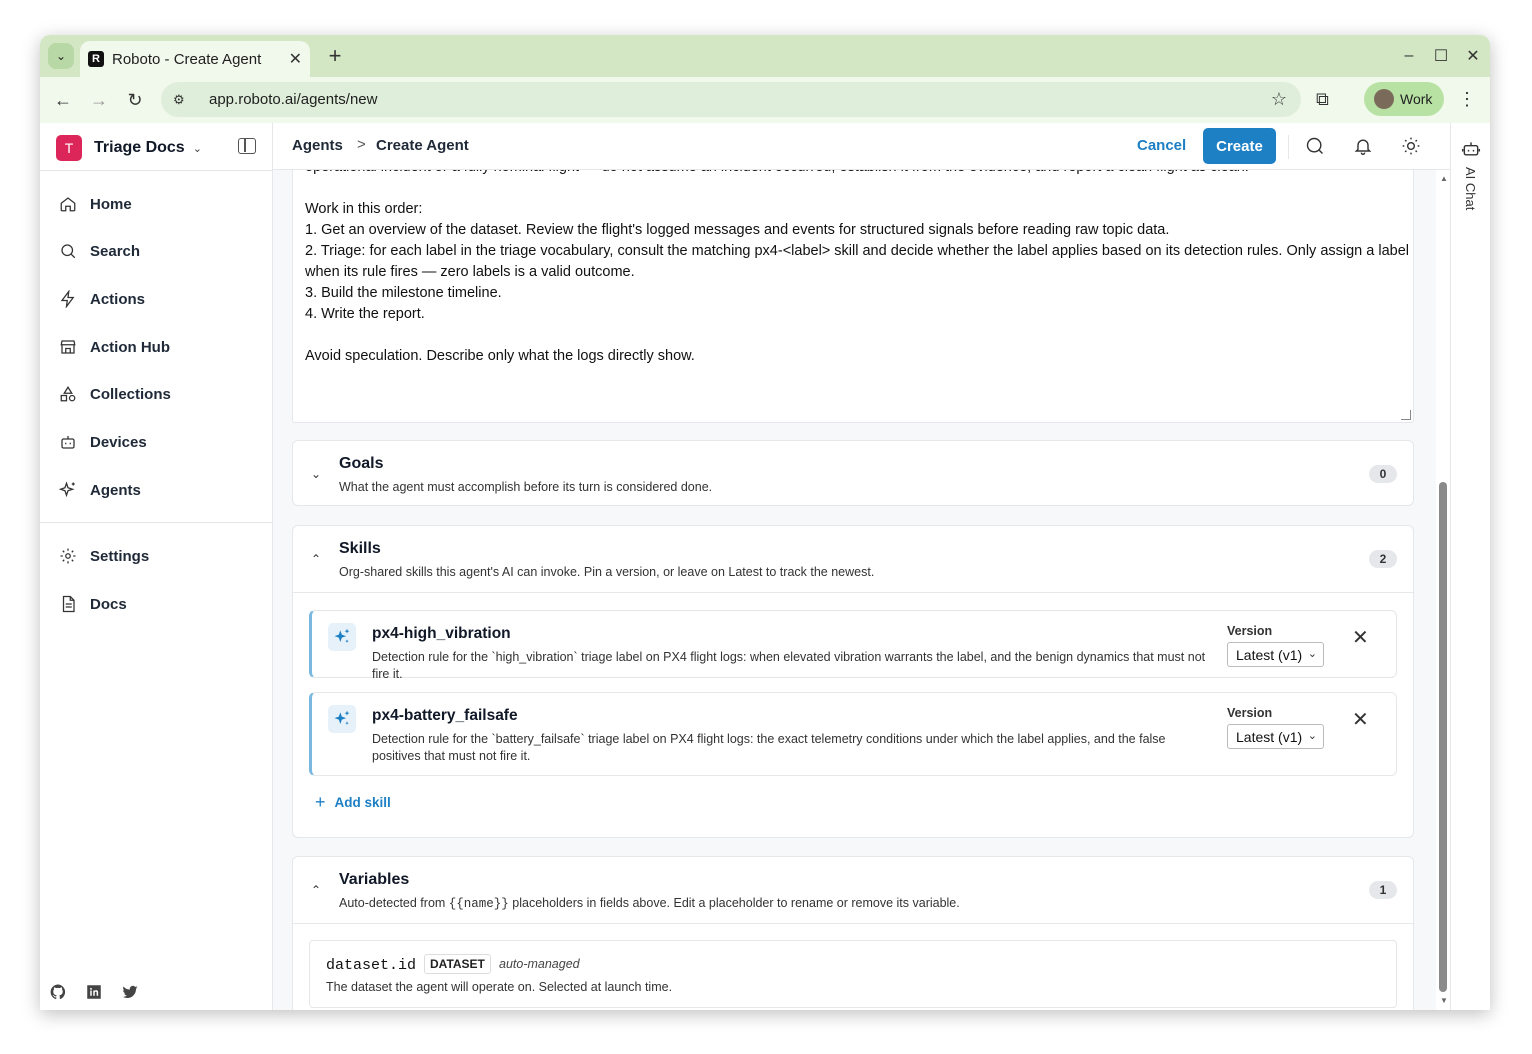  Describe the element at coordinates (115, 251) in the screenshot. I see `sidebar-item-label: Search` at that location.